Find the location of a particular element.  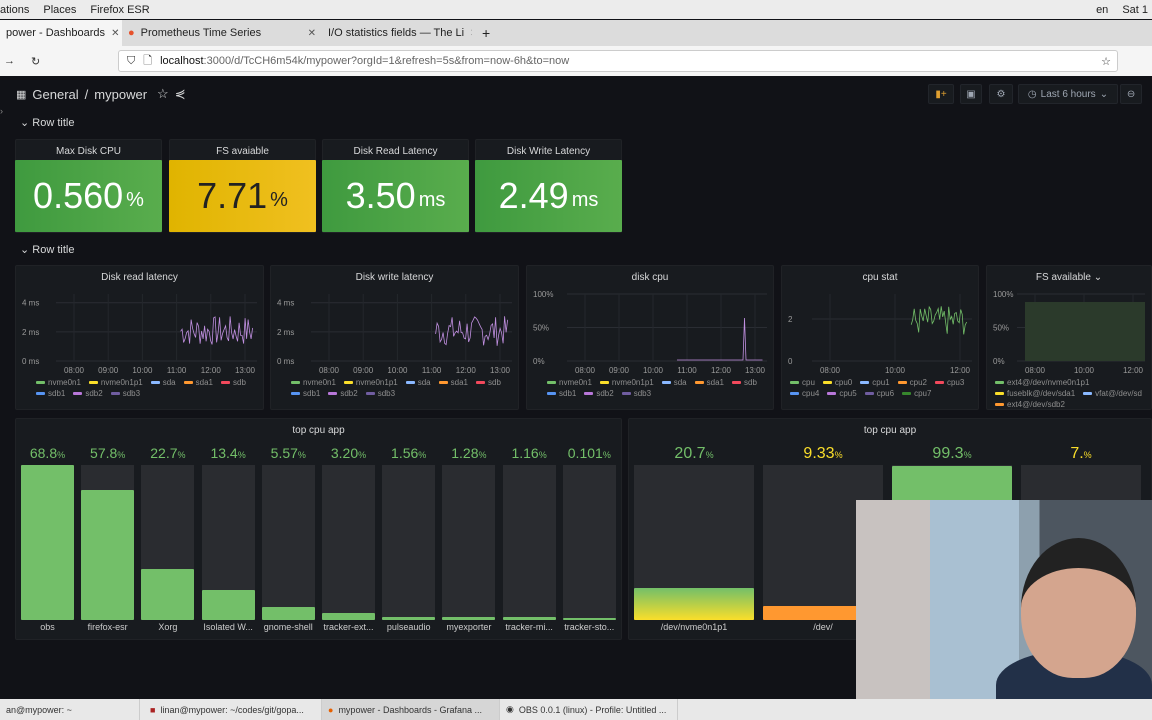

tab-prometheus: ● Prometheus Time Series ✕ is located at coordinates (222, 33).